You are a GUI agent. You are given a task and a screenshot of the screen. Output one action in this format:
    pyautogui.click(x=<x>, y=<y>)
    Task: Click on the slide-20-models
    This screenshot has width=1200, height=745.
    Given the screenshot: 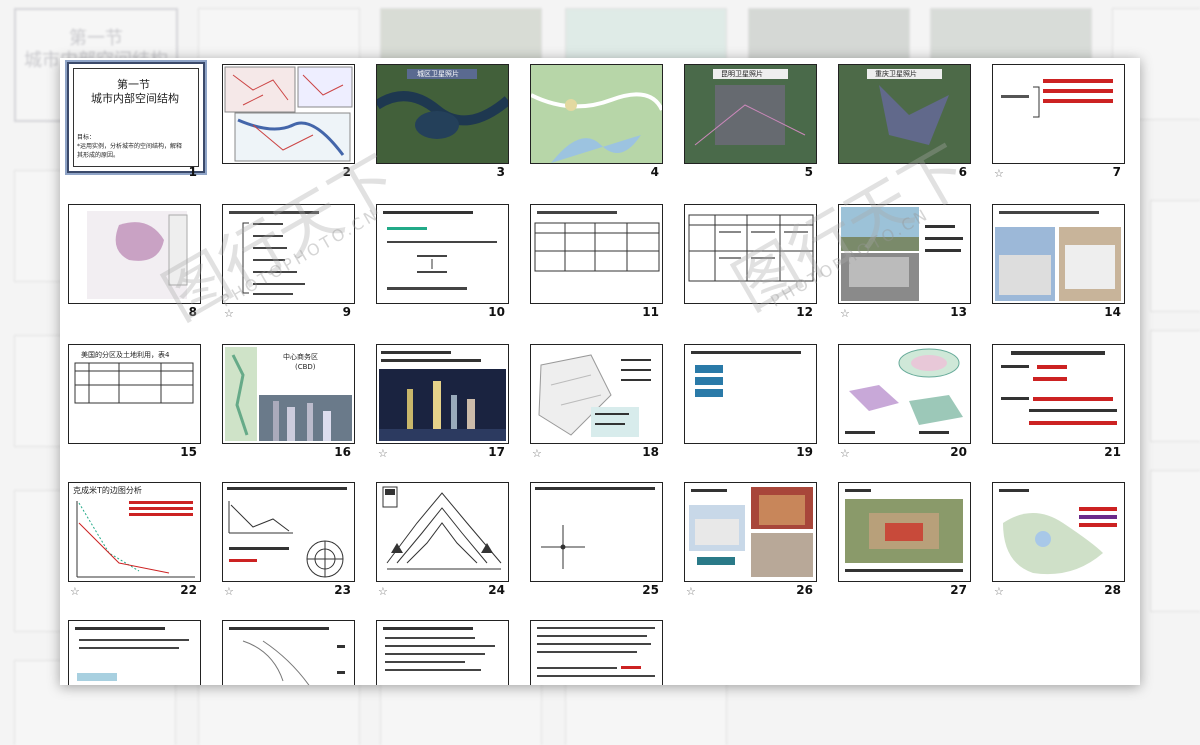 What is the action you would take?
    pyautogui.click(x=904, y=391)
    